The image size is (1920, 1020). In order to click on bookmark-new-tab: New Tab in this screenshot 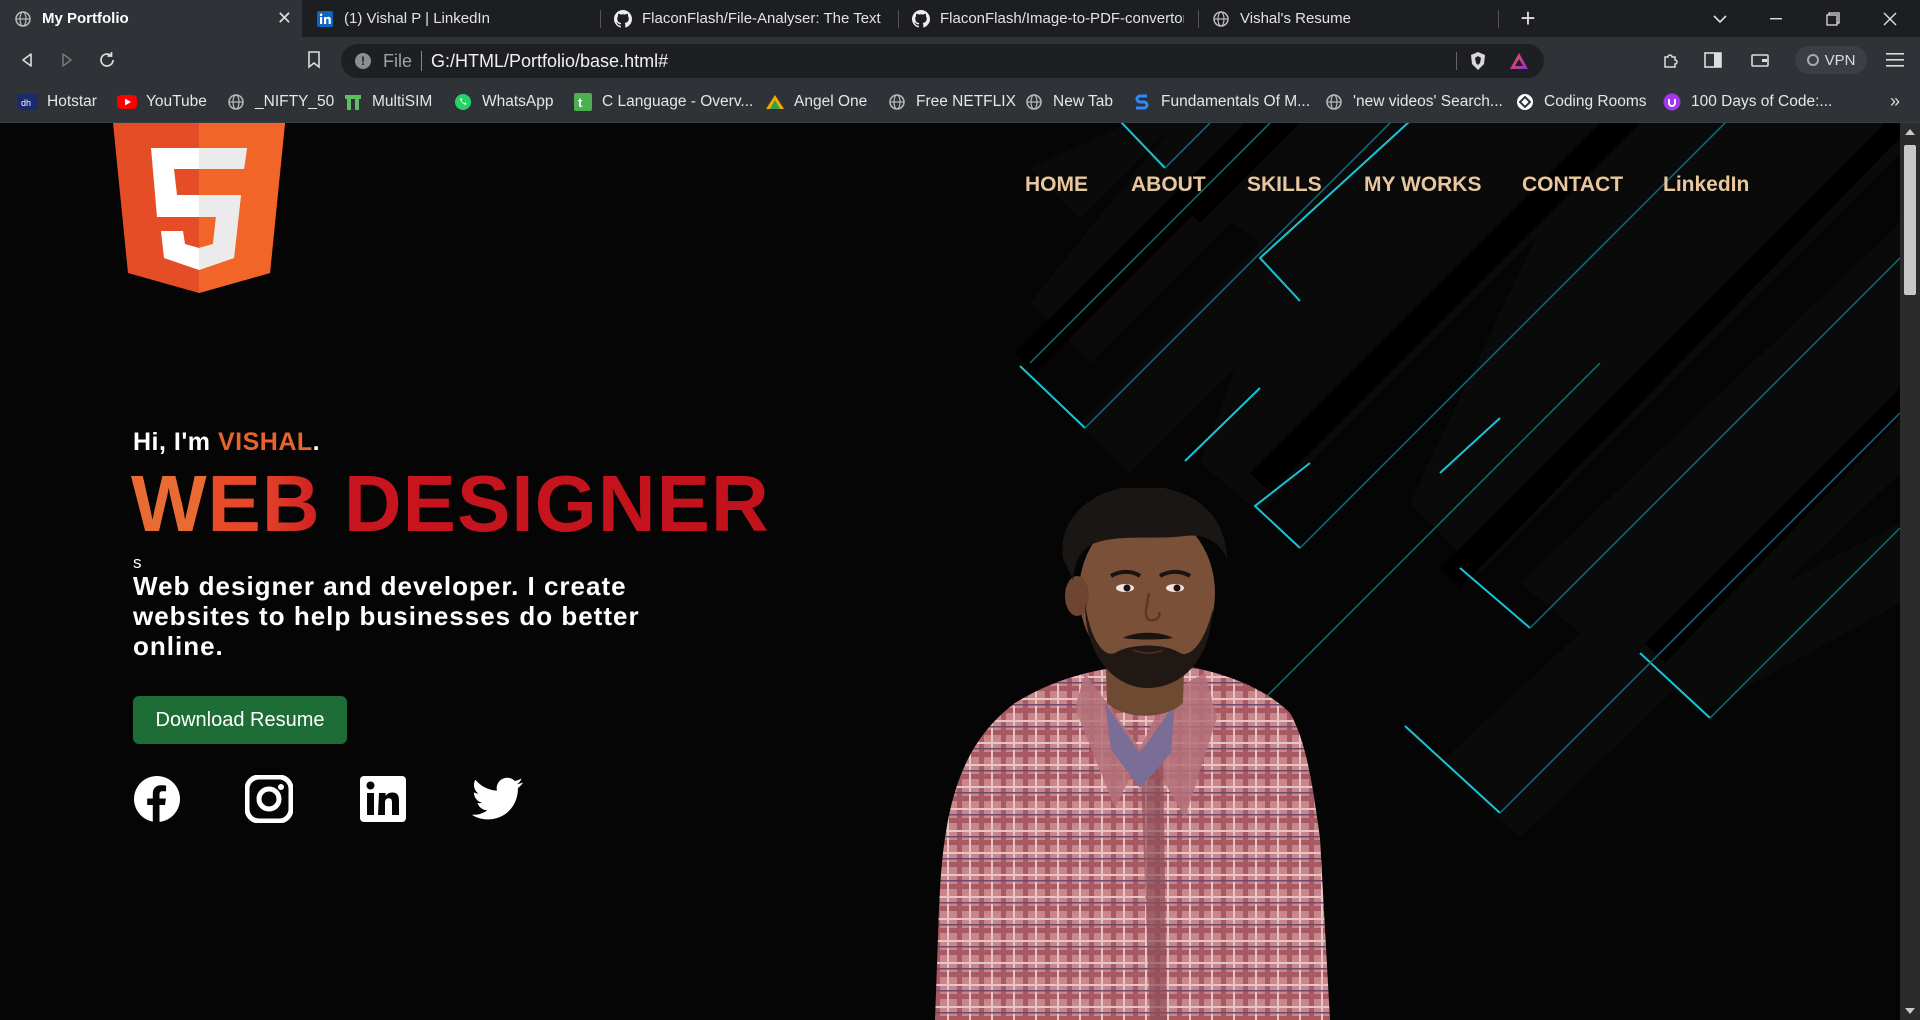, I will do `click(1068, 102)`.